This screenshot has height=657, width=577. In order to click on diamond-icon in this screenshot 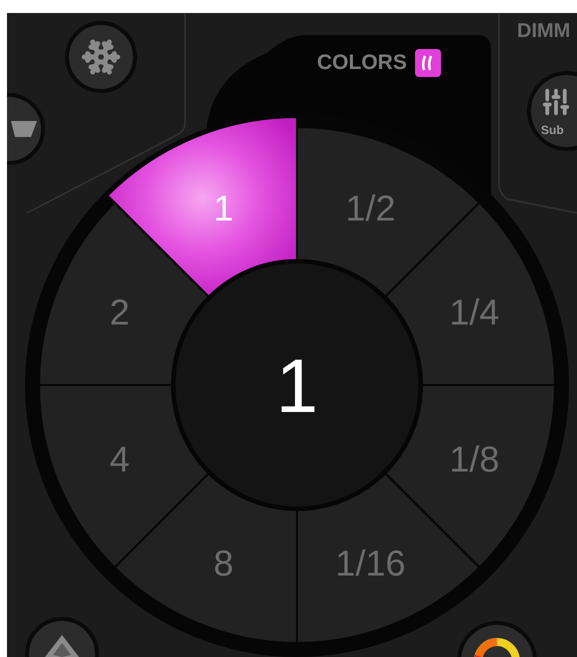, I will do `click(62, 646)`.